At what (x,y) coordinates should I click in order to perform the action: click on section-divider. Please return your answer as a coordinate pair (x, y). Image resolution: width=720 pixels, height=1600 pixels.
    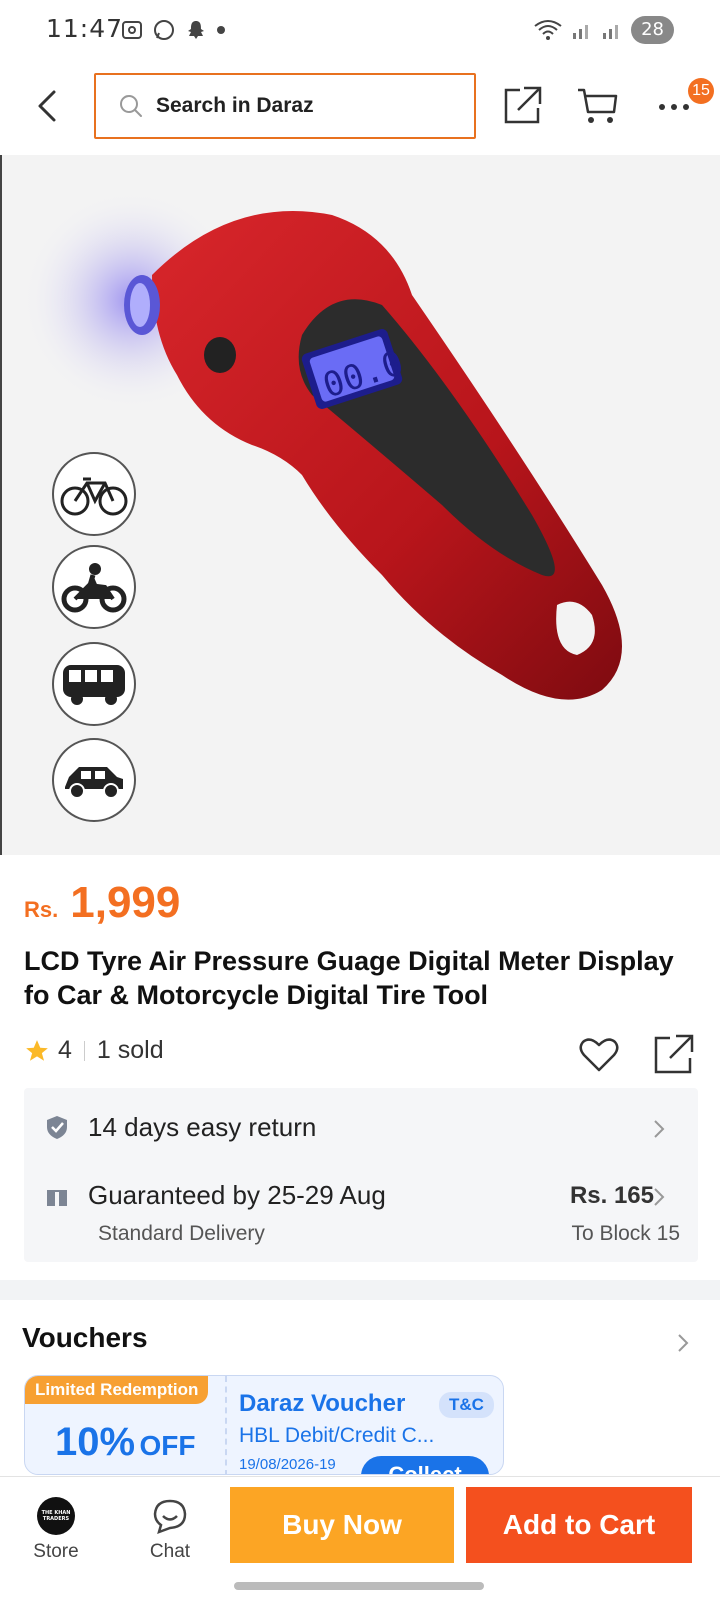
    Looking at the image, I should click on (360, 1290).